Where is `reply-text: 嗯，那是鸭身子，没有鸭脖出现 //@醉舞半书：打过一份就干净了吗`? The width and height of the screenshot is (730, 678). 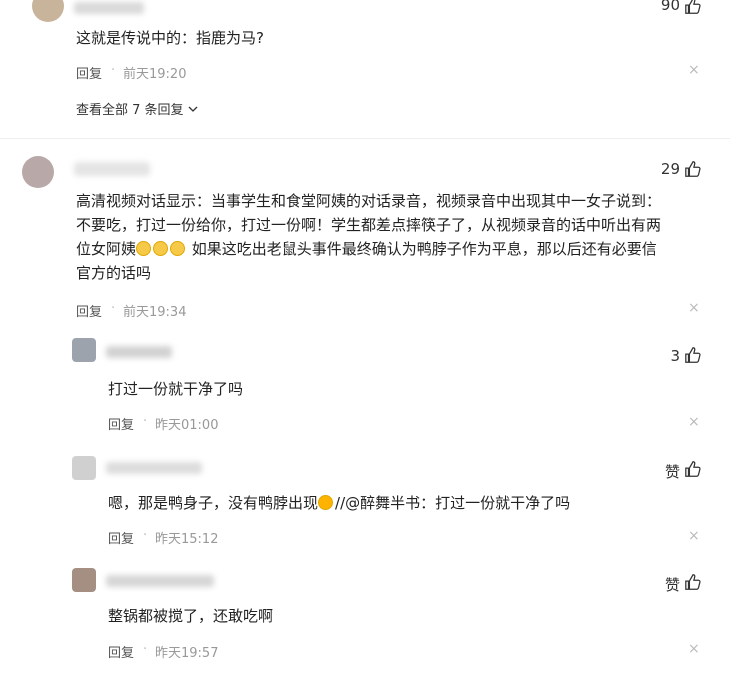
reply-text: 嗯，那是鸭身子，没有鸭脖出现 //@醉舞半书：打过一份就干净了吗 is located at coordinates (339, 503).